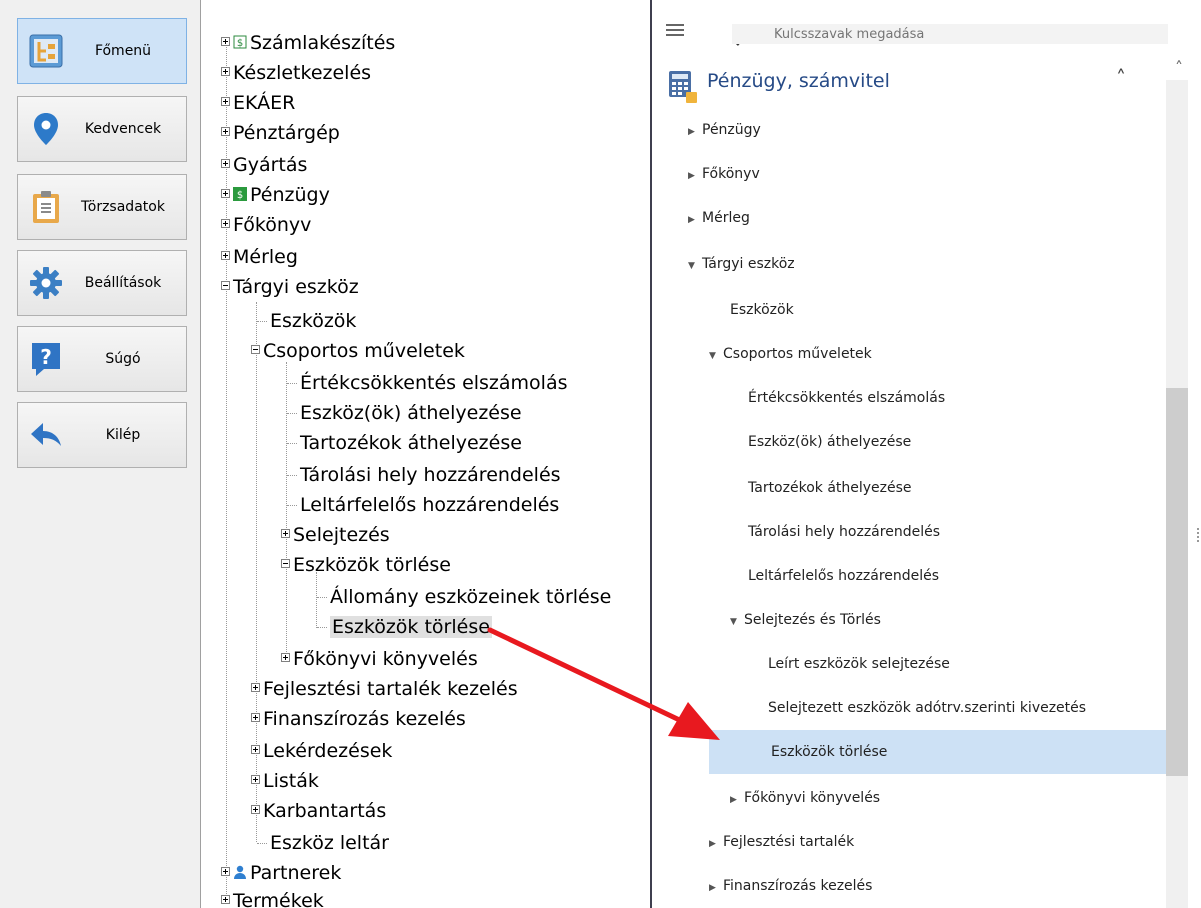  What do you see at coordinates (366, 565) in the screenshot?
I see `tree-item-eszkozok-torlese-group: Eszközök törlése` at bounding box center [366, 565].